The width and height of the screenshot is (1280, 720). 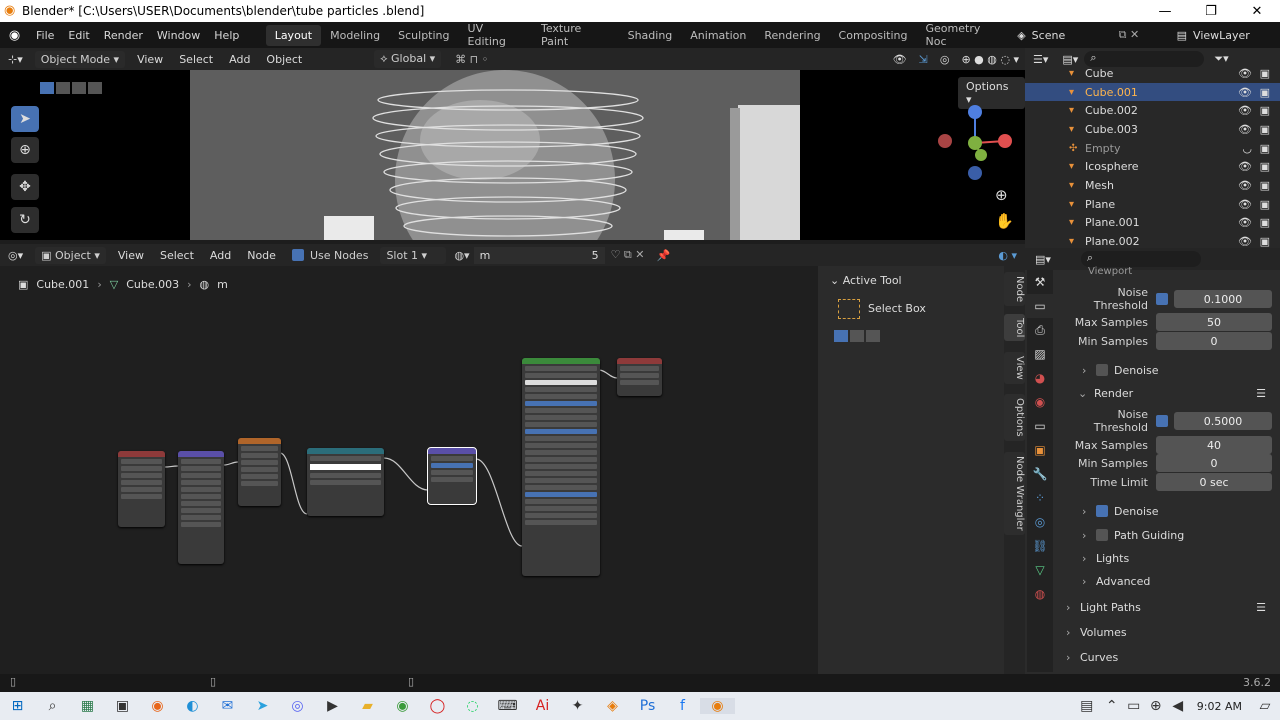 What do you see at coordinates (1040, 426) in the screenshot?
I see `collection-properties-icon: ▭` at bounding box center [1040, 426].